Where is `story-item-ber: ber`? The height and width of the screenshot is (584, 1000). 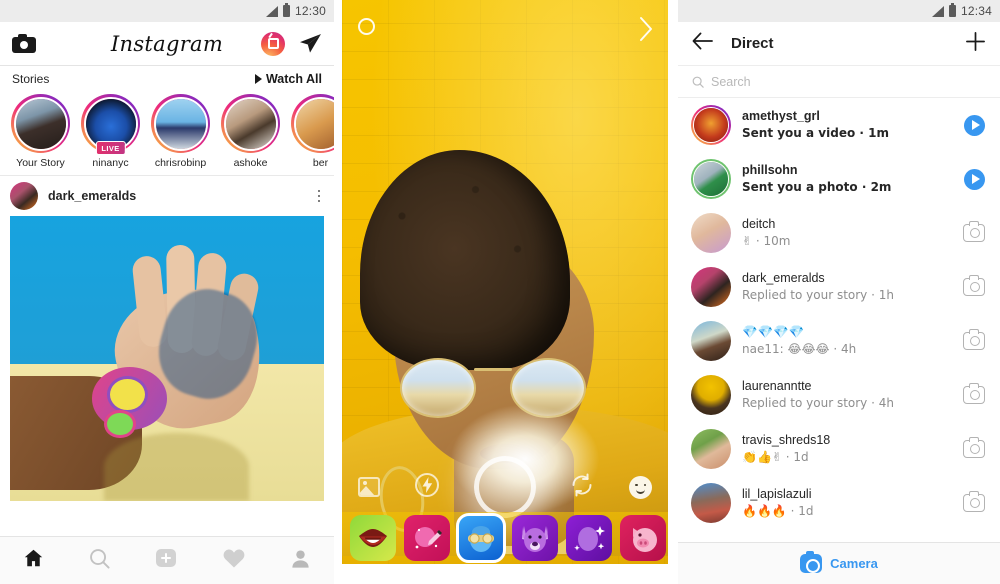 story-item-ber: ber is located at coordinates (312, 131).